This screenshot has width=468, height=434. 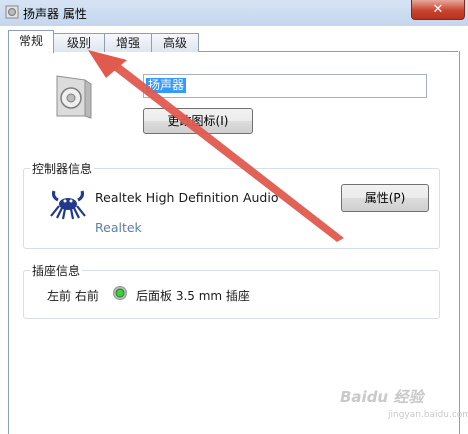 I want to click on controller-properties-button: 属性(P), so click(x=385, y=198).